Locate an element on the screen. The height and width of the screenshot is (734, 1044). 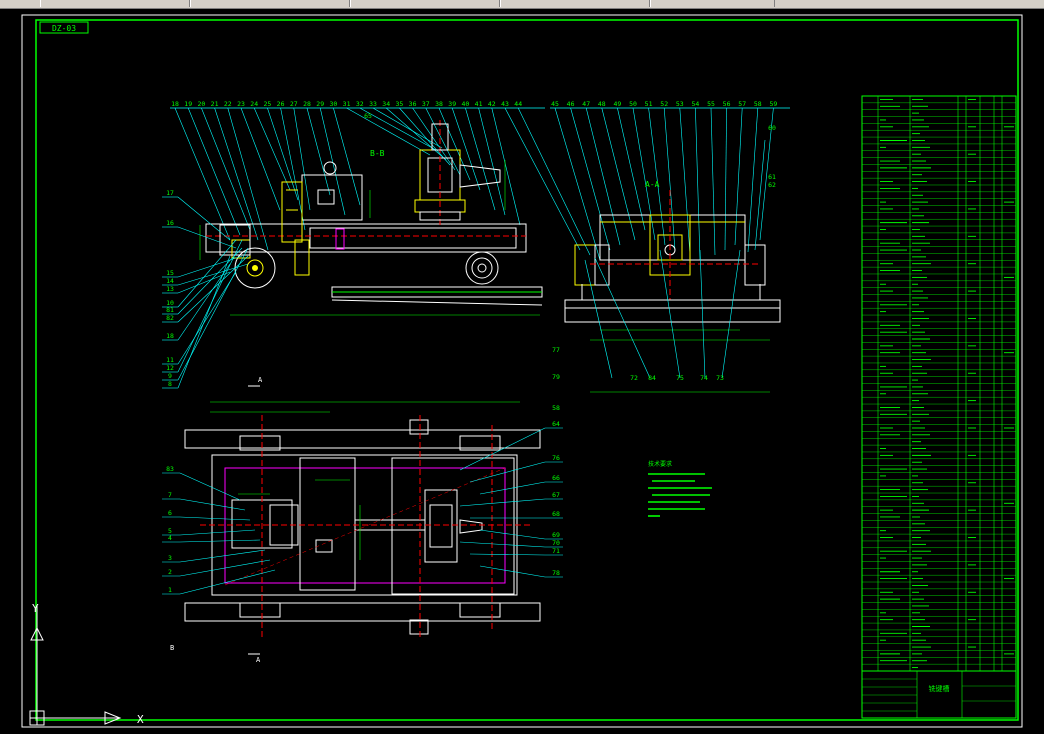
balloon-plan-70: 70 is located at coordinates (556, 543).